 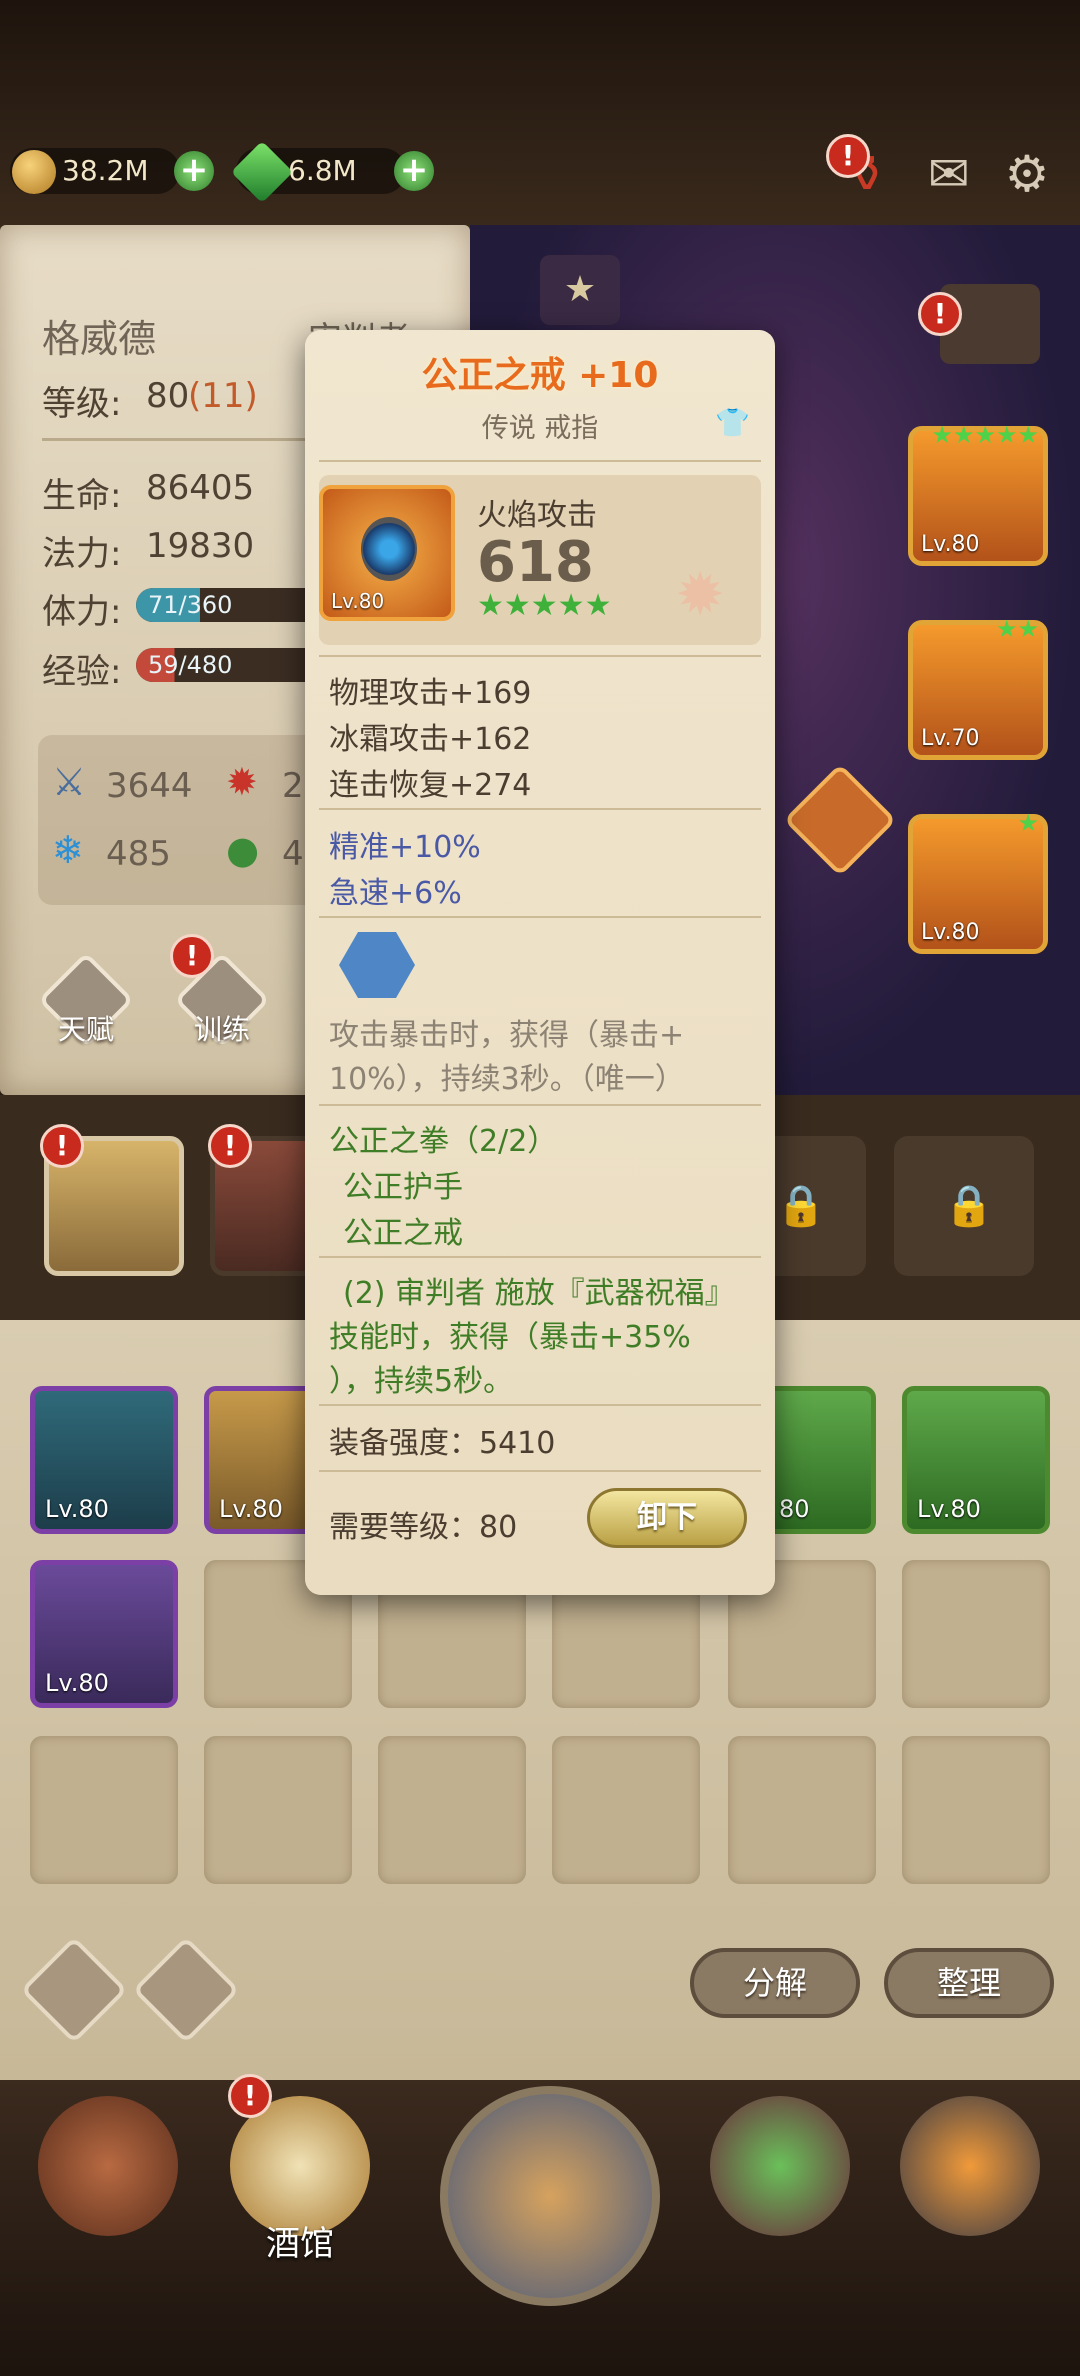 I want to click on sword-icon: ⚔, so click(x=69, y=782).